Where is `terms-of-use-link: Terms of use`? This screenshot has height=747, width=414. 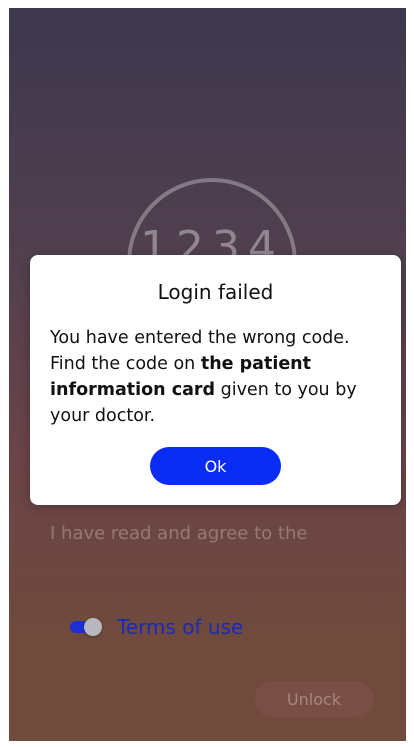 terms-of-use-link: Terms of use is located at coordinates (180, 627).